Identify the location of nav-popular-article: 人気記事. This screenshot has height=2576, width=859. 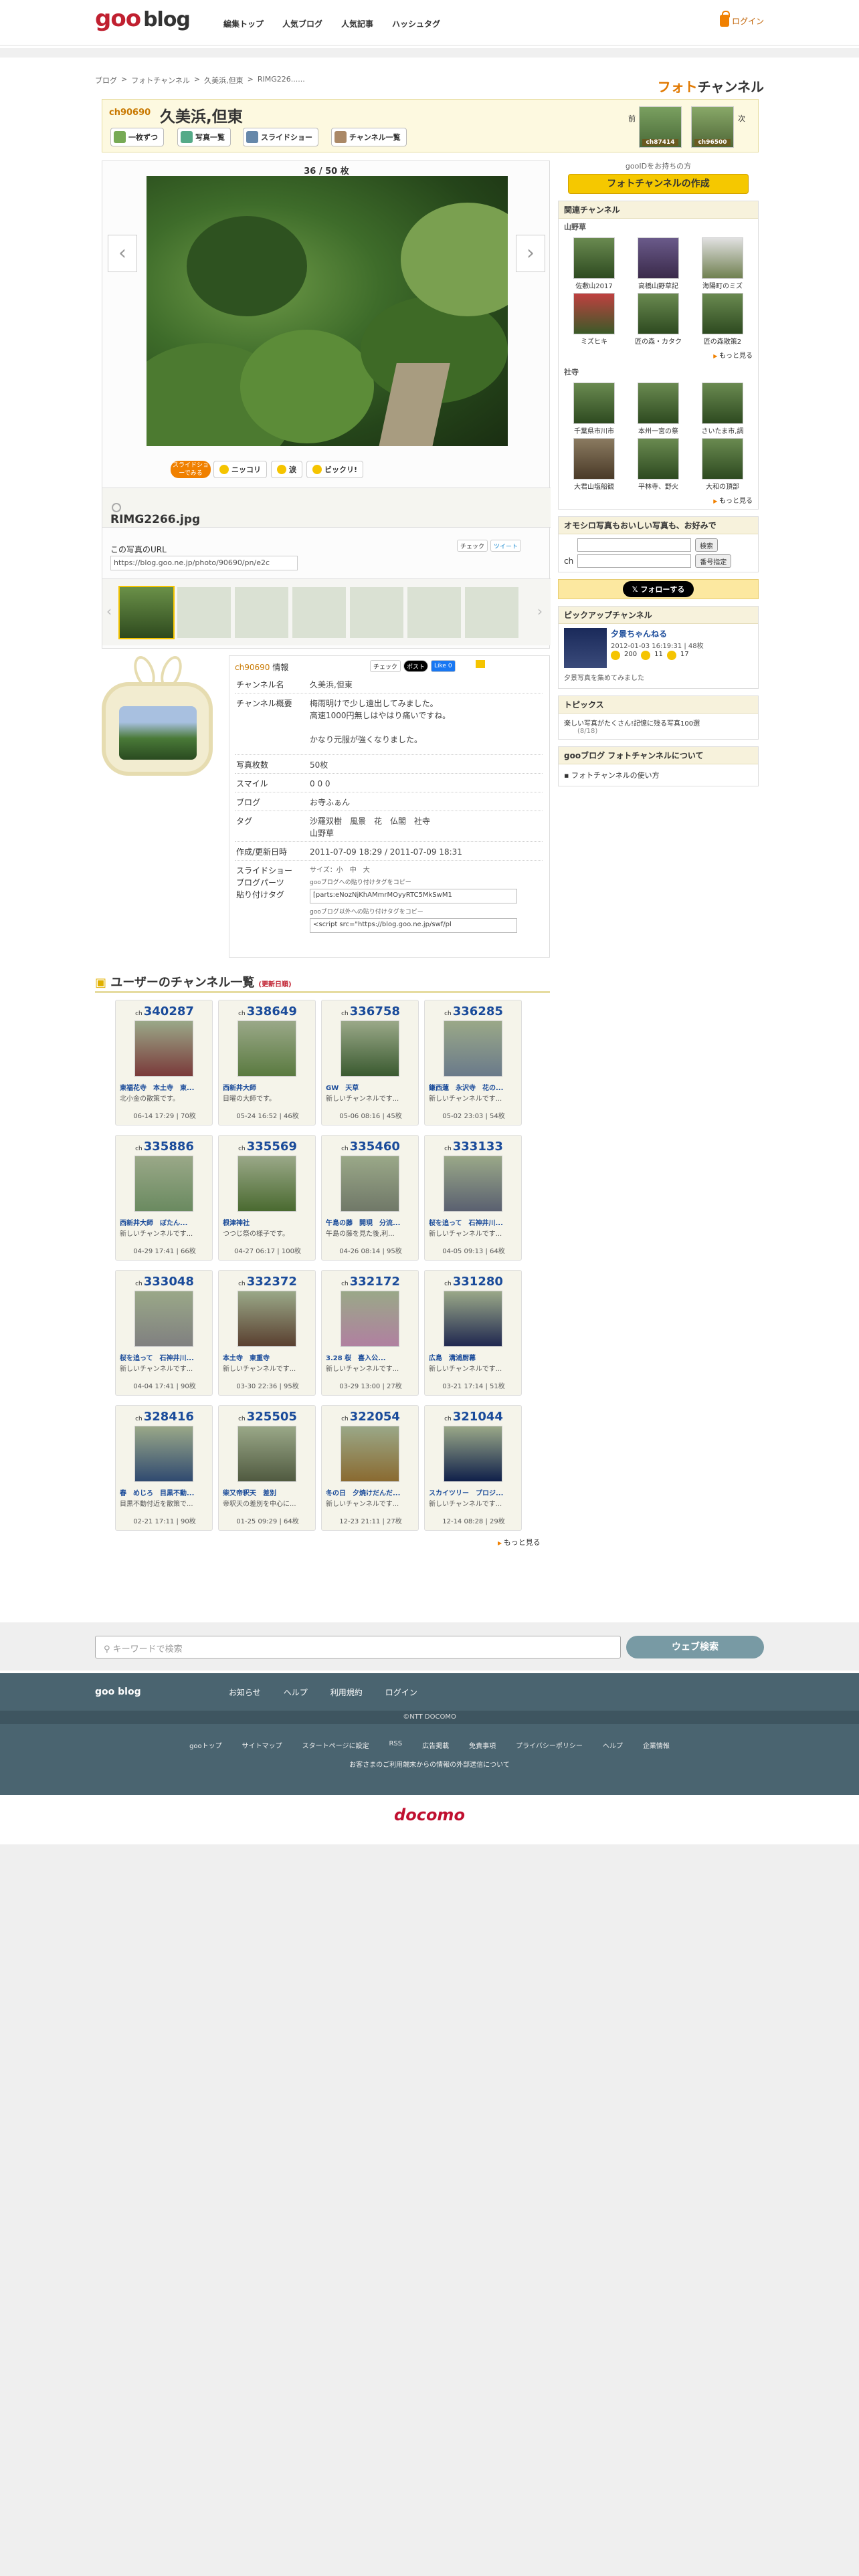
(357, 24).